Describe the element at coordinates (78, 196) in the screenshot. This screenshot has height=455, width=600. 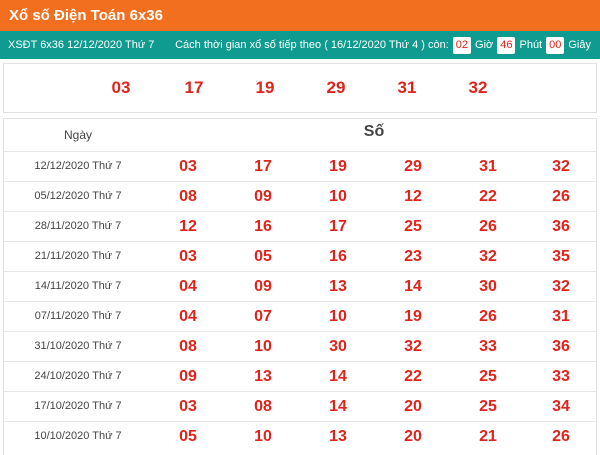
I see `row-date: 05/12/2020 Thứ 7` at that location.